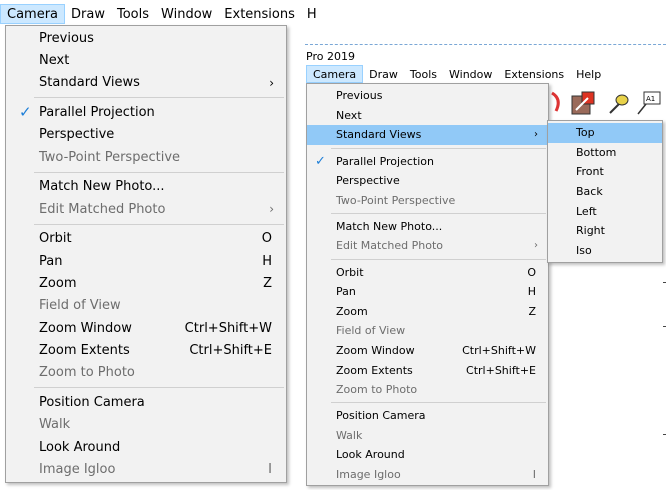 This screenshot has height=490, width=666. I want to click on camera-menu-right-item-zoom: Zoom Z, so click(427, 312).